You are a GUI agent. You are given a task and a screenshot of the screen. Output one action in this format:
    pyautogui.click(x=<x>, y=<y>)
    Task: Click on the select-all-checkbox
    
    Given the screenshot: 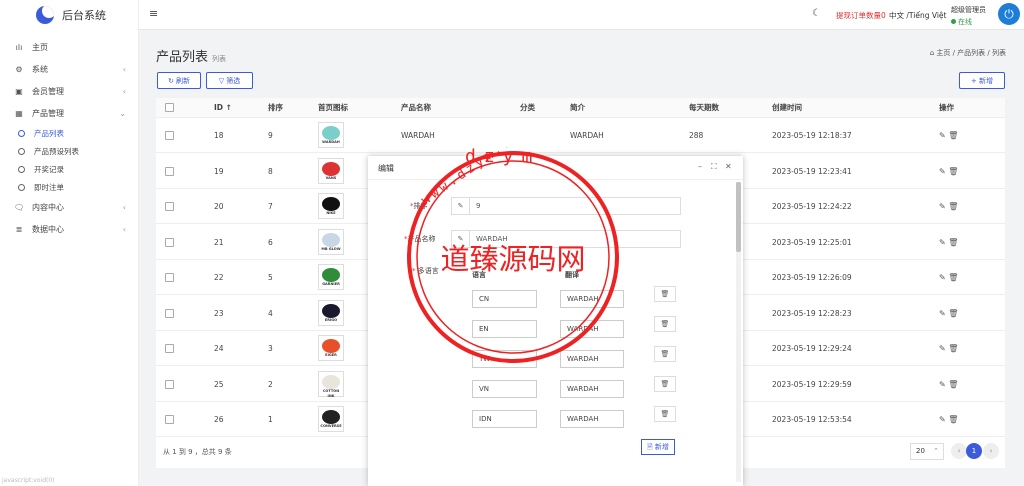 What is the action you would take?
    pyautogui.click(x=169, y=107)
    